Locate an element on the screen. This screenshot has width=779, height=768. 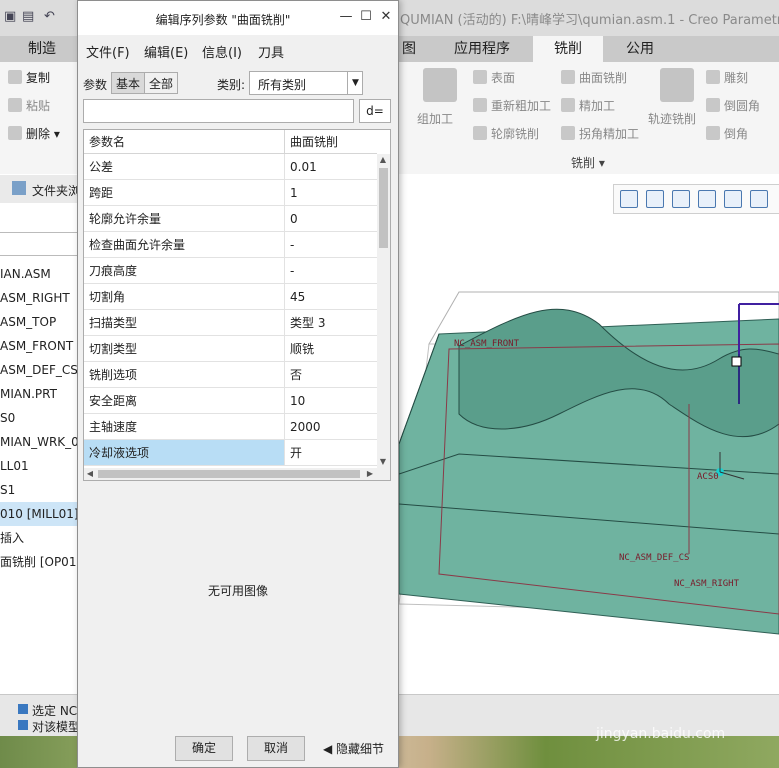
table-row: 跨距 1 is located at coordinates (230, 193).